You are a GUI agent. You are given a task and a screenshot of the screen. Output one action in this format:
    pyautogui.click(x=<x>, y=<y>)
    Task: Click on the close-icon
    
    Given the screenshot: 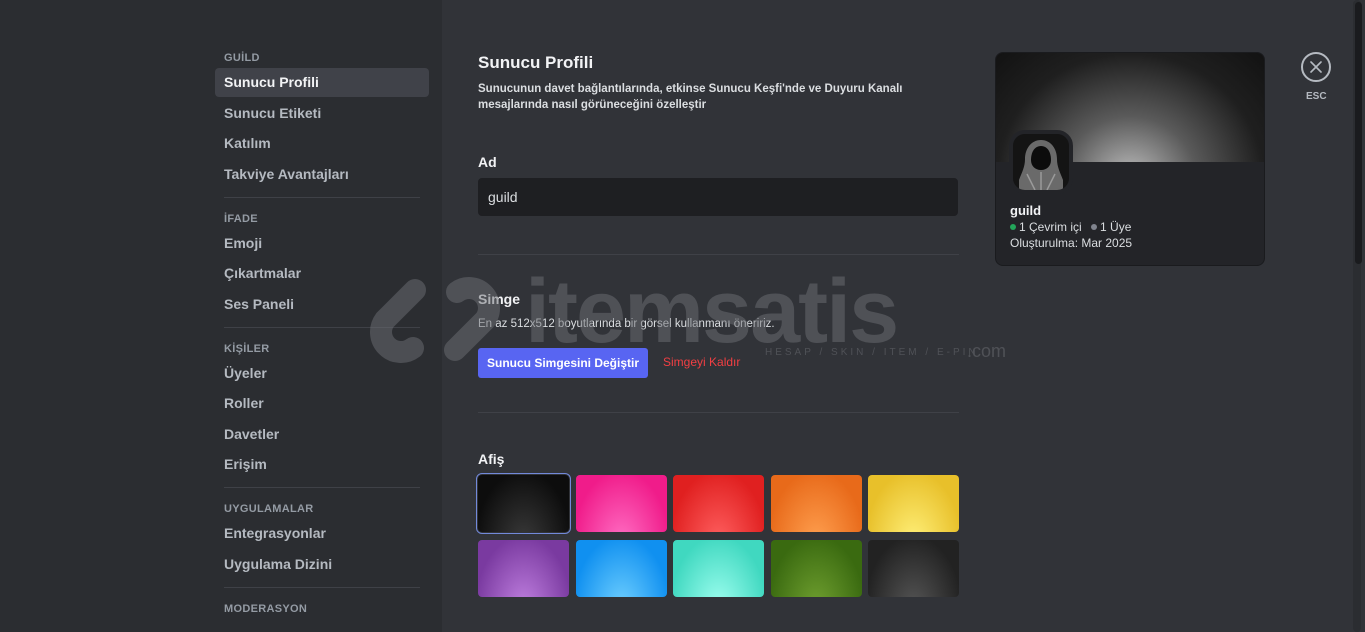 What is the action you would take?
    pyautogui.click(x=1316, y=67)
    